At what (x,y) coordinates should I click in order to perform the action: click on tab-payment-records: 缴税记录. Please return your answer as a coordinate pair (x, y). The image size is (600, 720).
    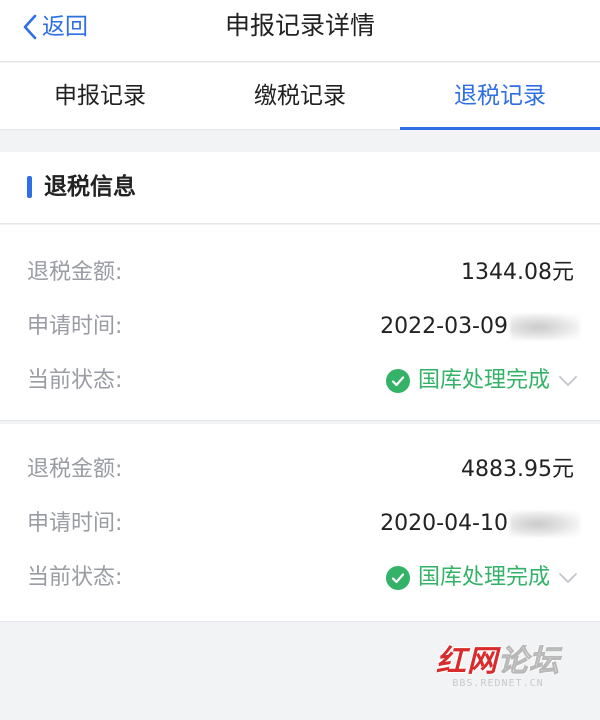
    Looking at the image, I should click on (300, 96).